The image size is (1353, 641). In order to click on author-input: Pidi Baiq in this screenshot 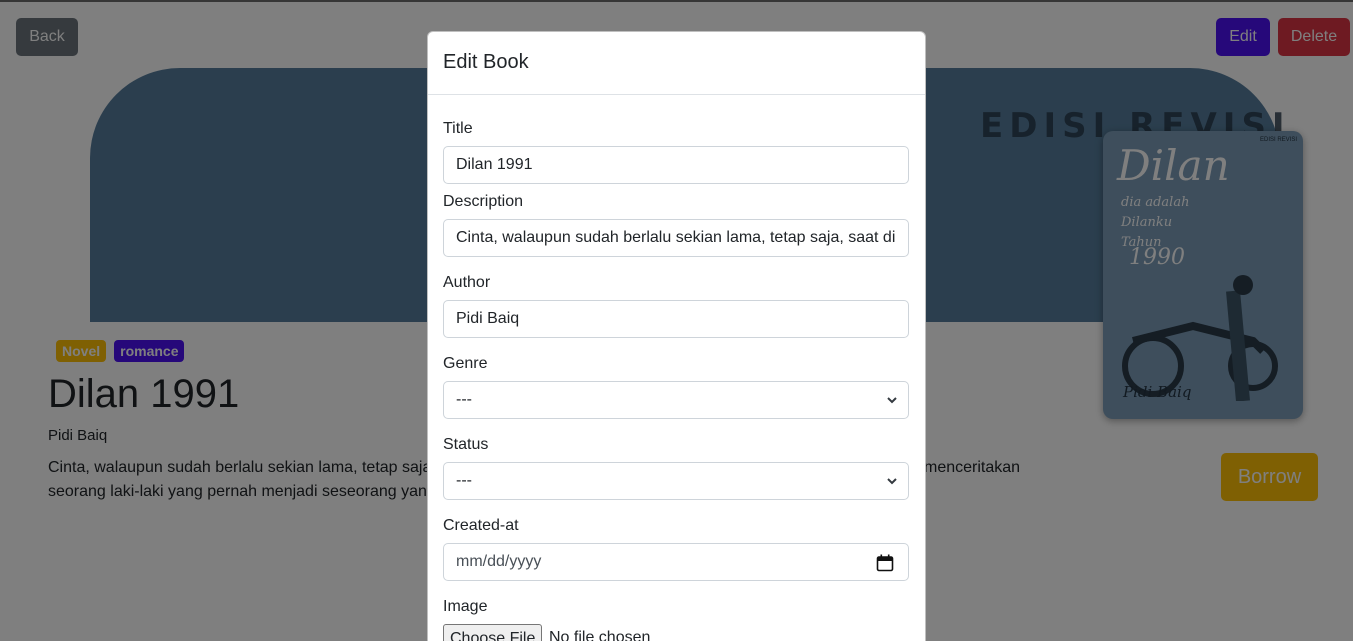, I will do `click(676, 319)`.